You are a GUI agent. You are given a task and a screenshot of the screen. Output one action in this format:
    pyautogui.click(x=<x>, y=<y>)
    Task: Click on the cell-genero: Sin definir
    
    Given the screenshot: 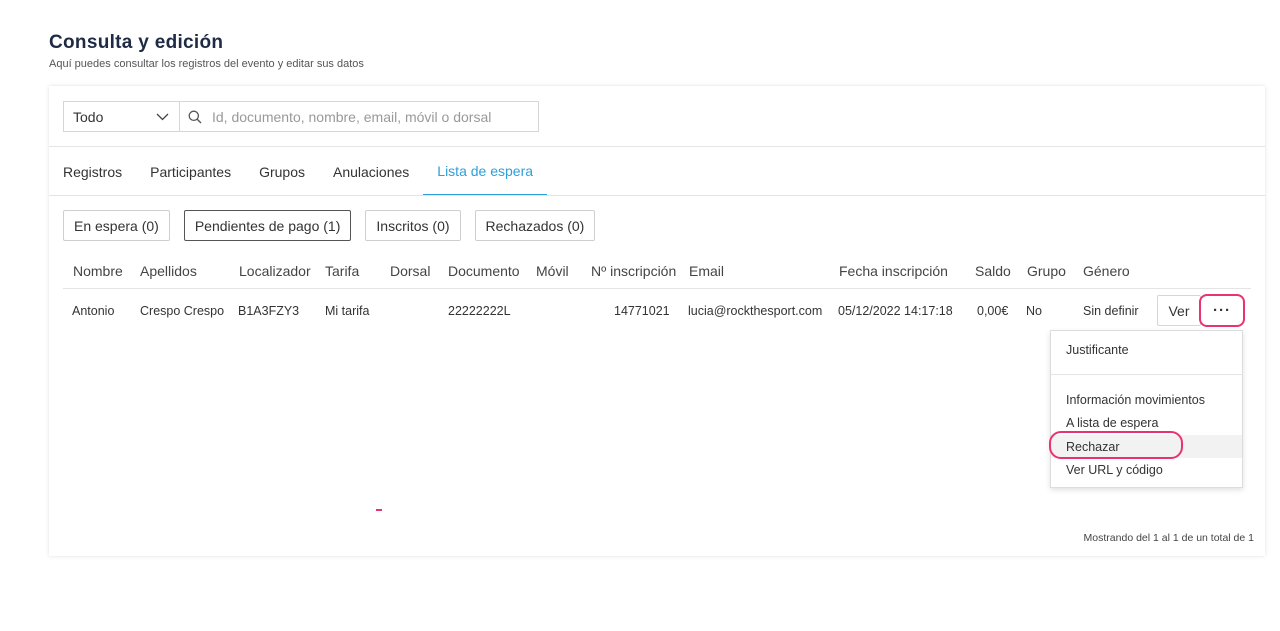 What is the action you would take?
    pyautogui.click(x=1111, y=311)
    